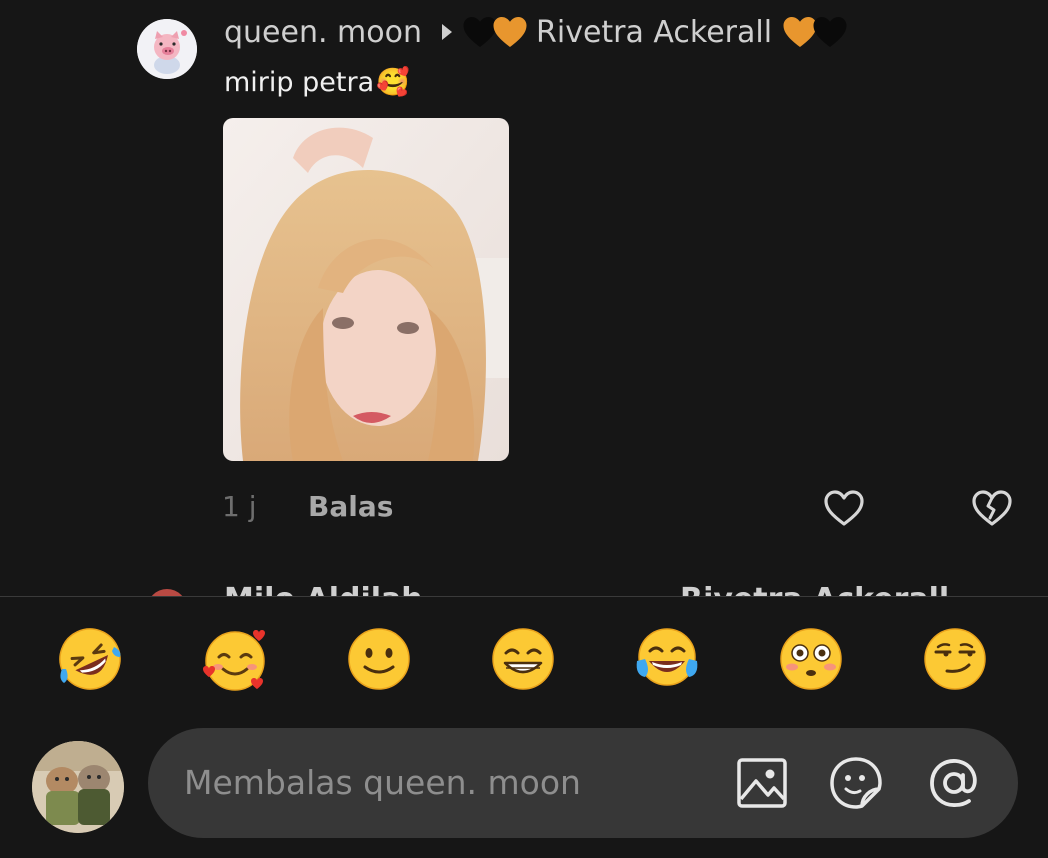  I want to click on reply-button: Balas, so click(350, 506).